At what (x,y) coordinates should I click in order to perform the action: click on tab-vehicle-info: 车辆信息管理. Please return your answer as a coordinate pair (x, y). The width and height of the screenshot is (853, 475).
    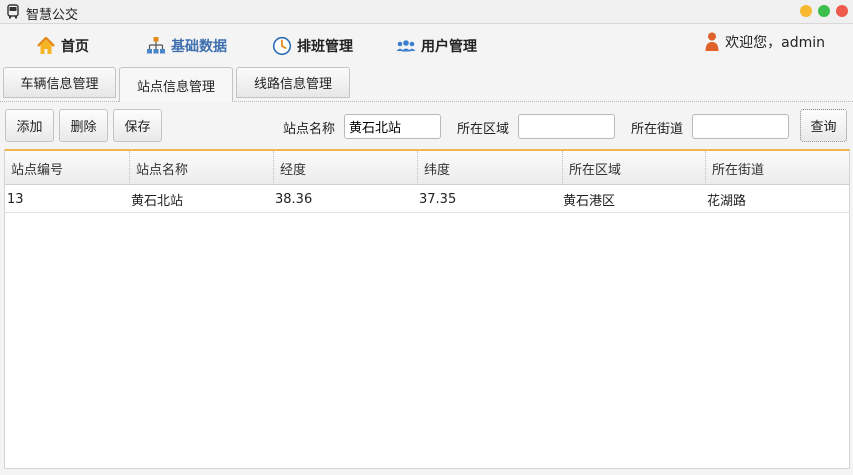
    Looking at the image, I should click on (59, 82).